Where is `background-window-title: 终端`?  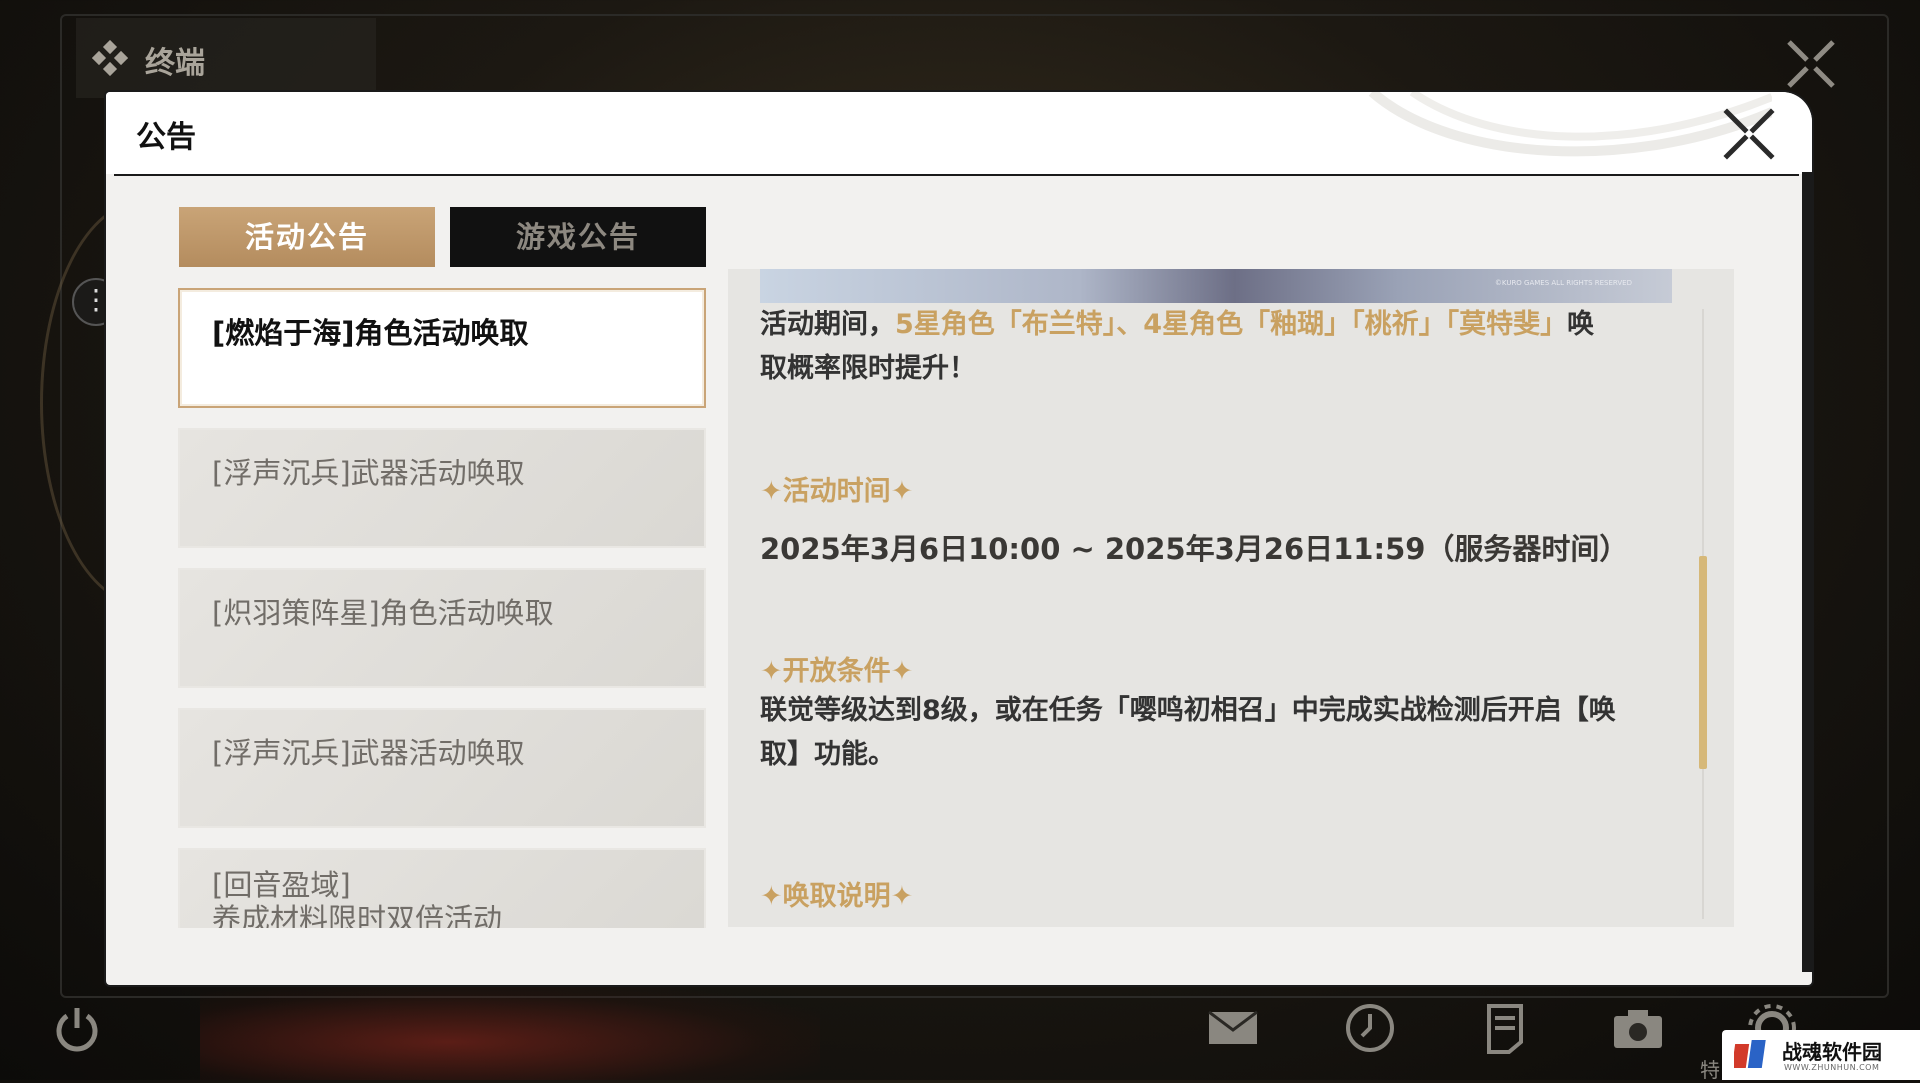 background-window-title: 终端 is located at coordinates (175, 63).